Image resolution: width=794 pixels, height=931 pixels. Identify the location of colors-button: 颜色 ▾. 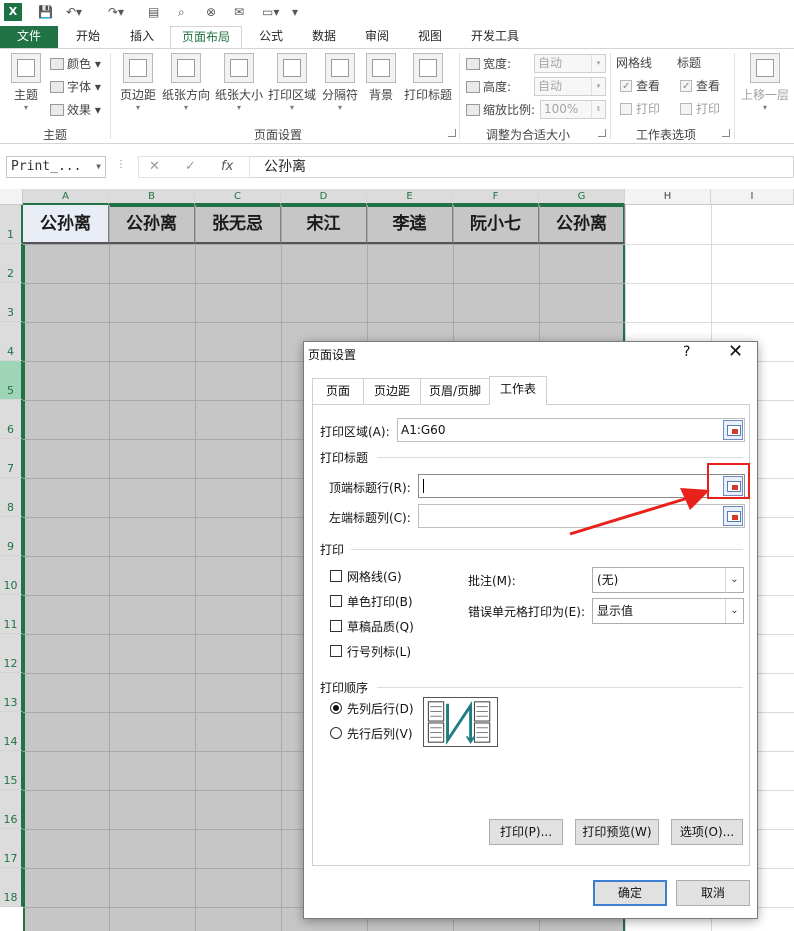
(75, 64).